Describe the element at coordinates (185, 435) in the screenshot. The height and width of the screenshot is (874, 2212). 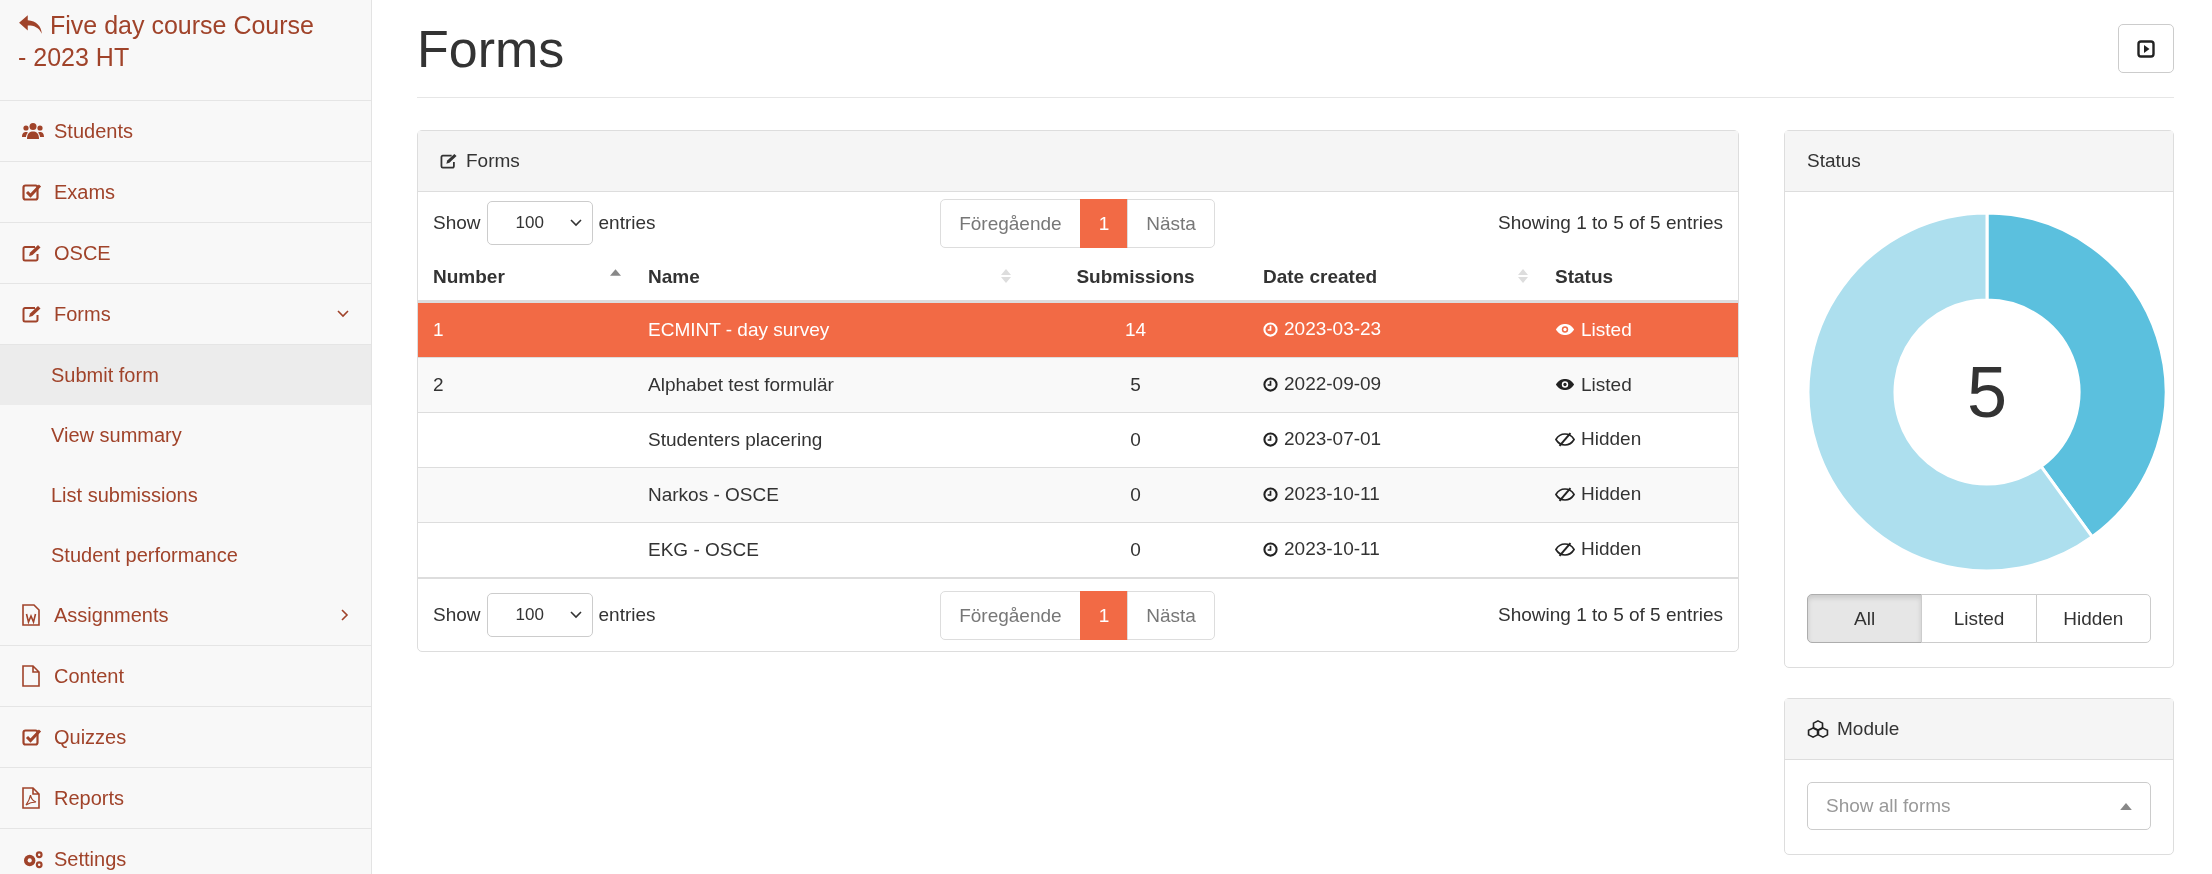
I see `sidebar-subitem: View summary` at that location.